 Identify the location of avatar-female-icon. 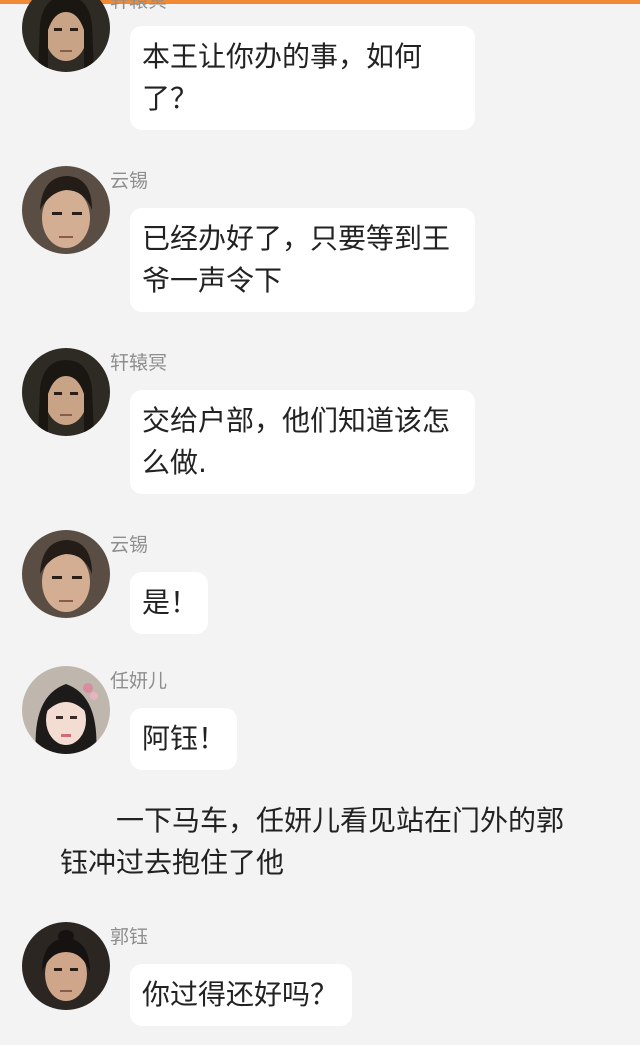
(66, 710).